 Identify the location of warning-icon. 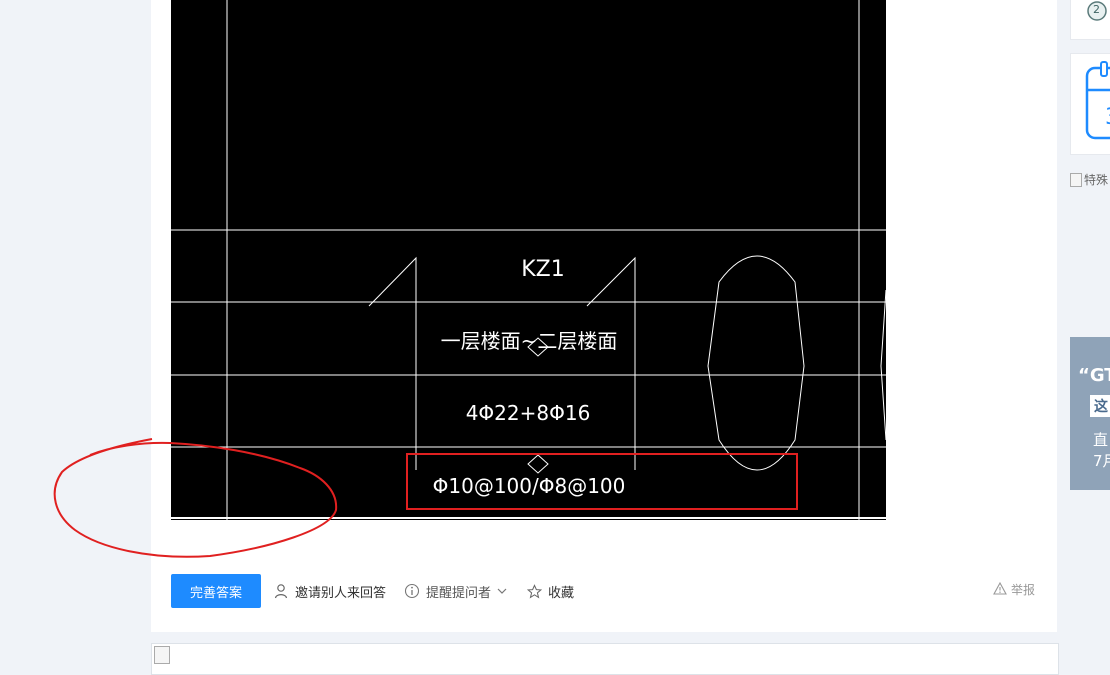
(1000, 589).